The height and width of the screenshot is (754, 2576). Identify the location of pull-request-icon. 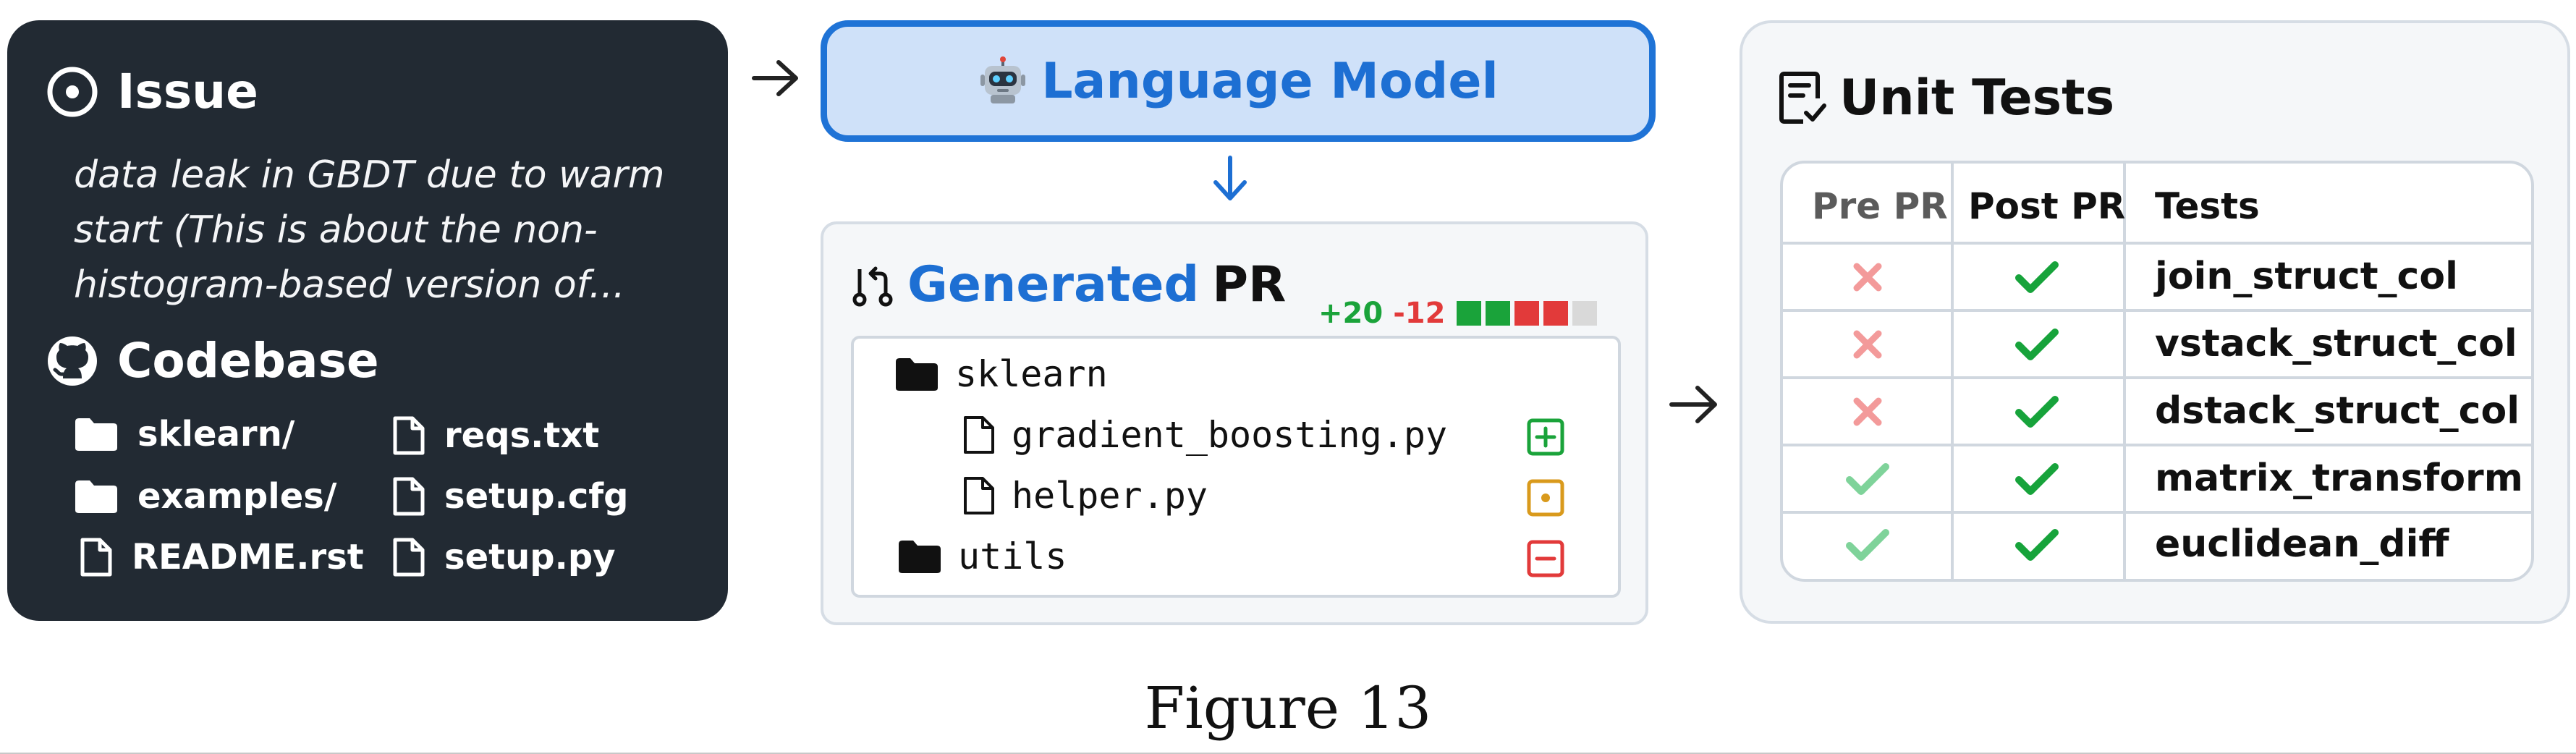
(872, 286).